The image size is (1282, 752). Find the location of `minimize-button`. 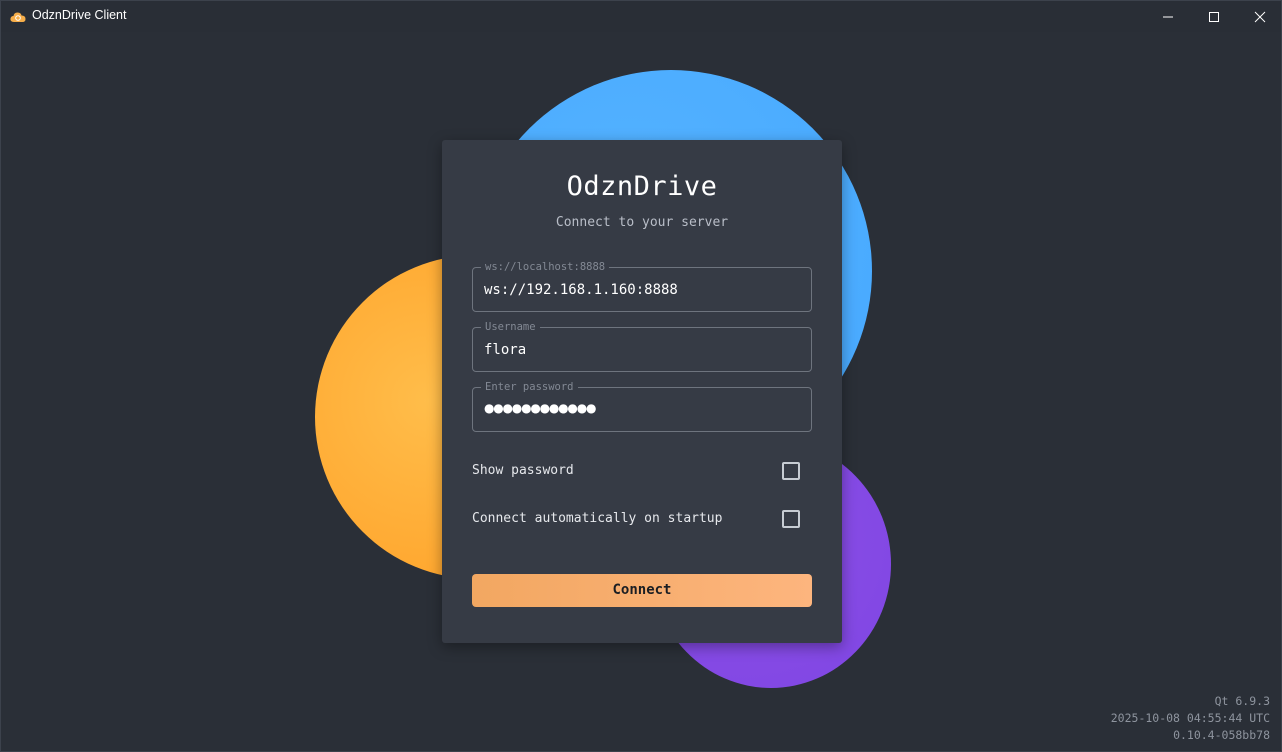

minimize-button is located at coordinates (1168, 16).